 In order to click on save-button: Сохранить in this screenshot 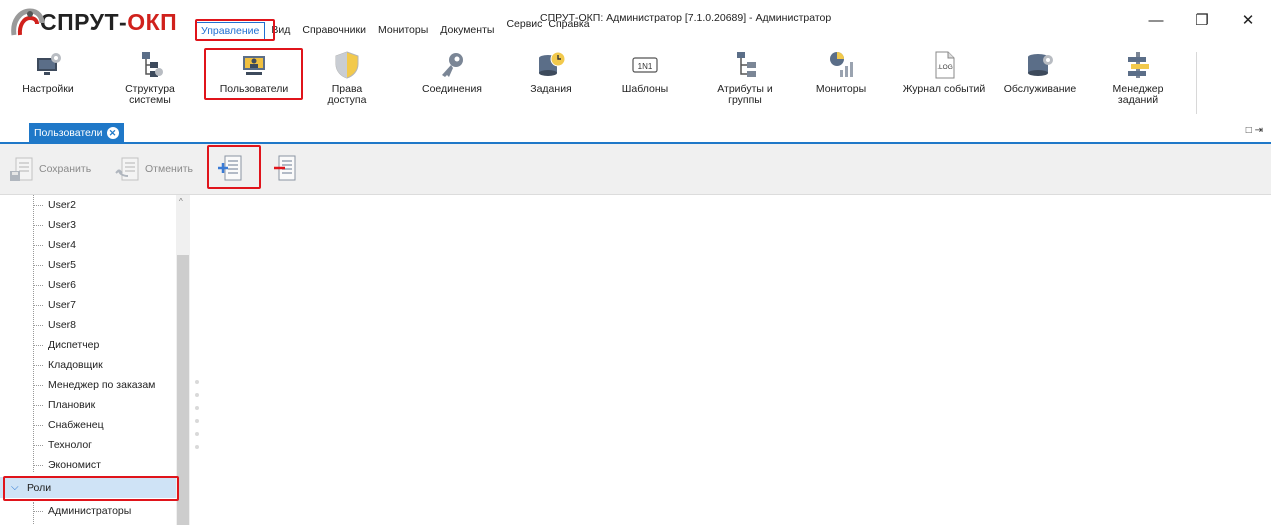, I will do `click(49, 169)`.